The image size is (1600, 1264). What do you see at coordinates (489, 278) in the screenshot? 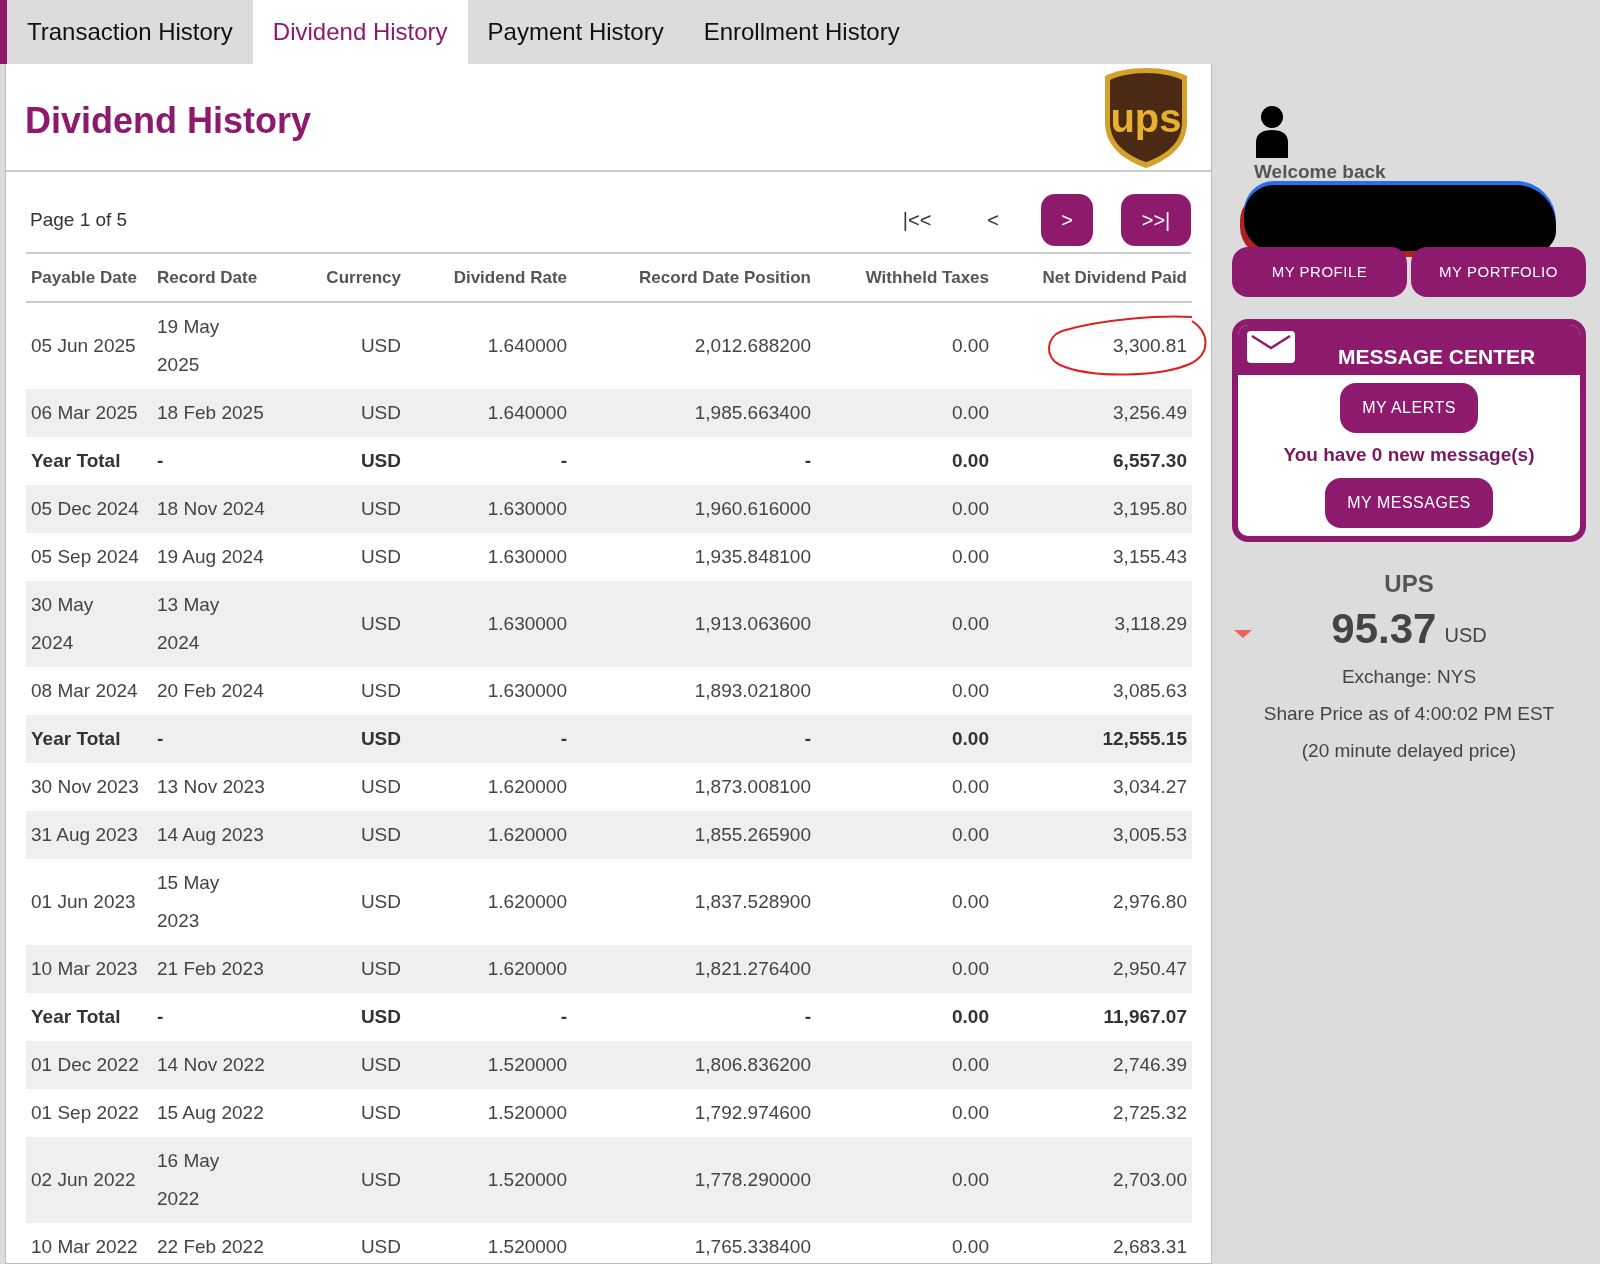
I see `column-header: Dividend Rate` at bounding box center [489, 278].